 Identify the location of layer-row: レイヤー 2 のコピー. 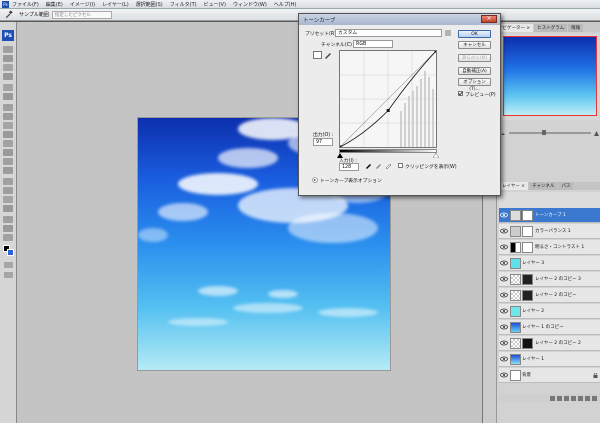
(549, 295).